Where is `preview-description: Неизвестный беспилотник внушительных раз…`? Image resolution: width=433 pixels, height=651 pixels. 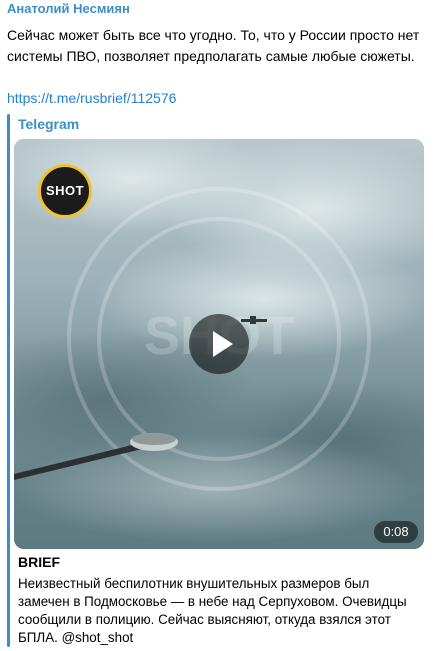
preview-description: Неизвестный беспилотник внушительных раз… is located at coordinates (212, 610).